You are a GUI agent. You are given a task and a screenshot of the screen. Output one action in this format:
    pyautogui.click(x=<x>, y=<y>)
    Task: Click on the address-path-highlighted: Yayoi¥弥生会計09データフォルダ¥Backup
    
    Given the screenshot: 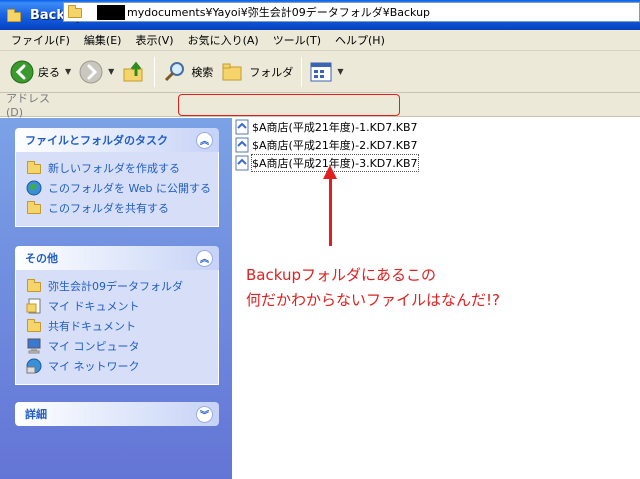 What is the action you would take?
    pyautogui.click(x=321, y=12)
    